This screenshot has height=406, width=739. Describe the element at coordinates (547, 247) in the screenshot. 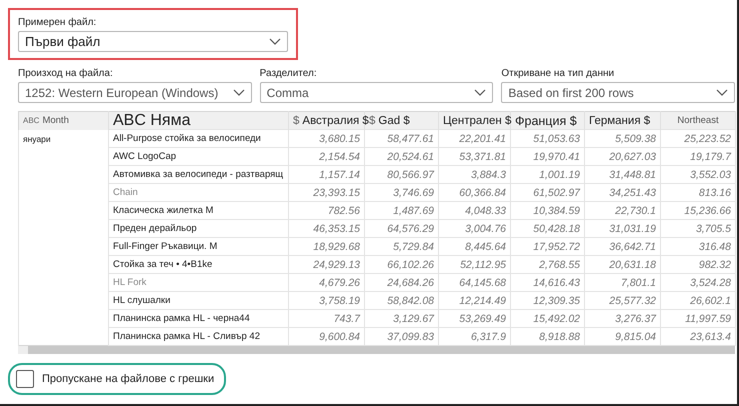

I see `table-cell: 17,952.72` at that location.